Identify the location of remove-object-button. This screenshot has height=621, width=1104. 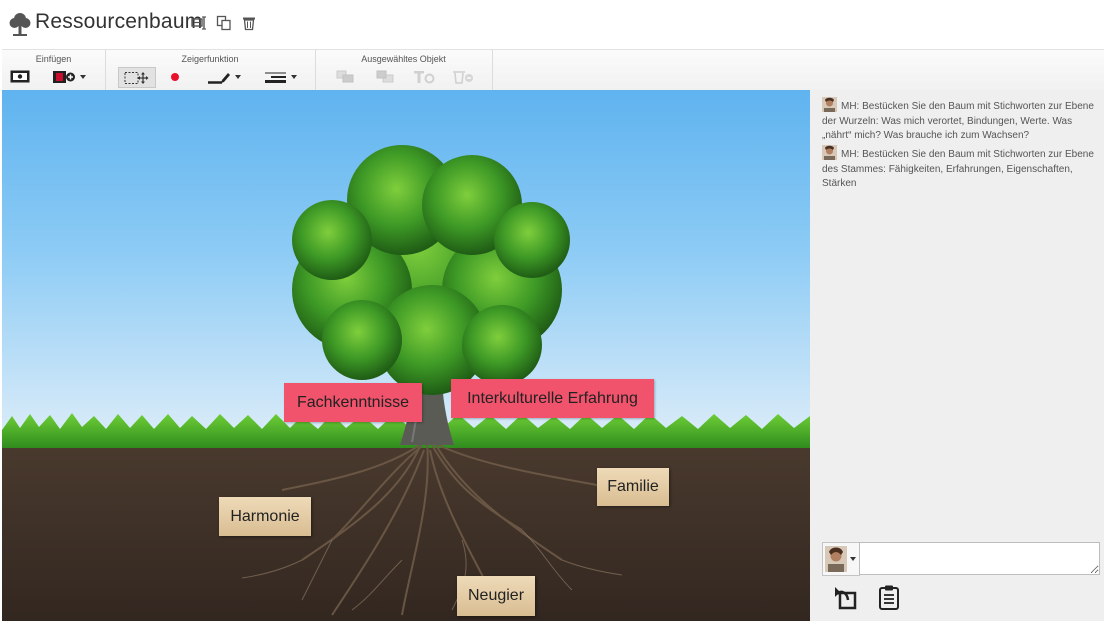
(463, 76).